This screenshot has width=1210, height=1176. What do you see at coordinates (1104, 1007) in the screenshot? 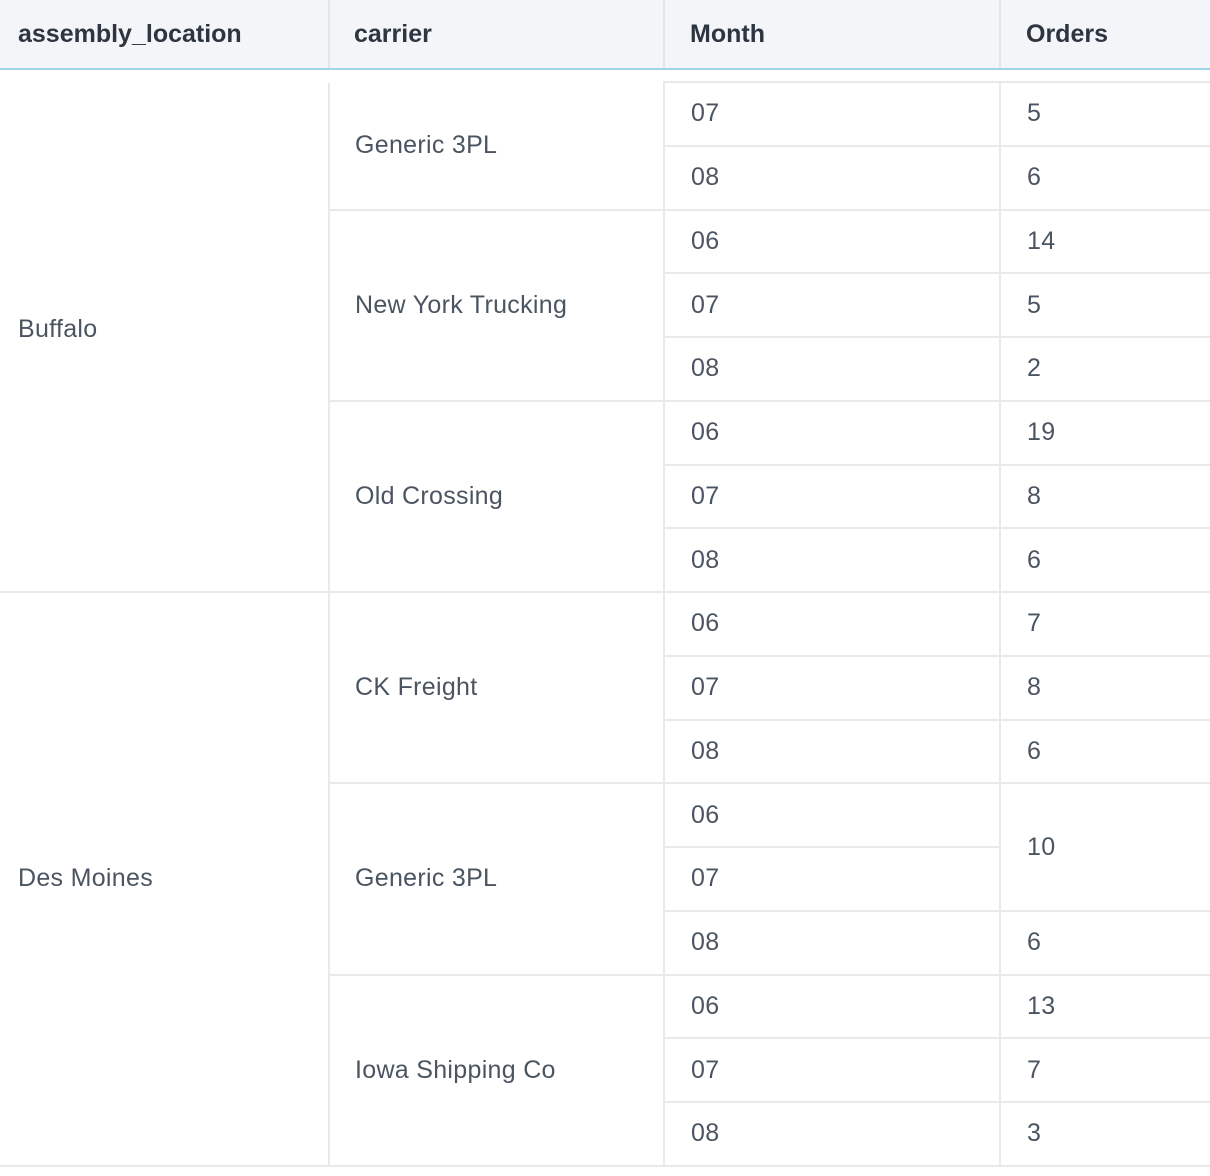
I see `orders-cell: 13` at bounding box center [1104, 1007].